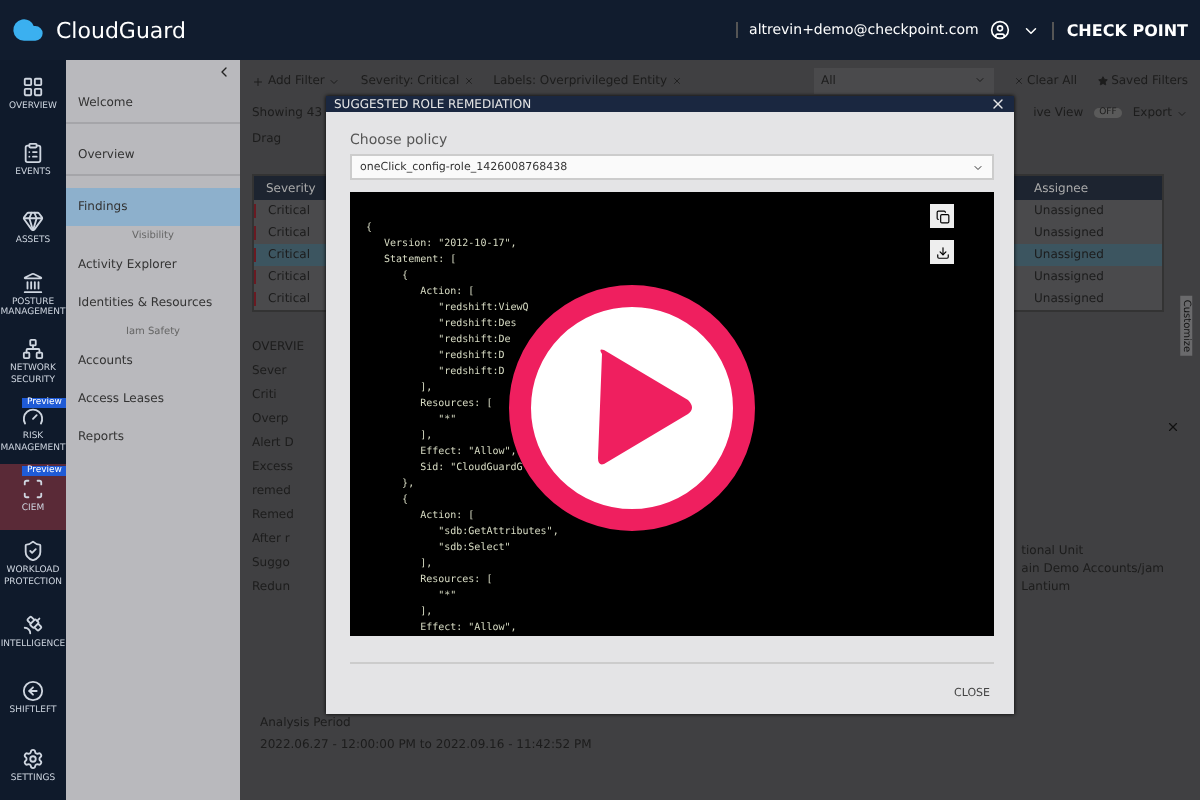 The image size is (1200, 800). I want to click on product-name: CloudGuard, so click(121, 30).